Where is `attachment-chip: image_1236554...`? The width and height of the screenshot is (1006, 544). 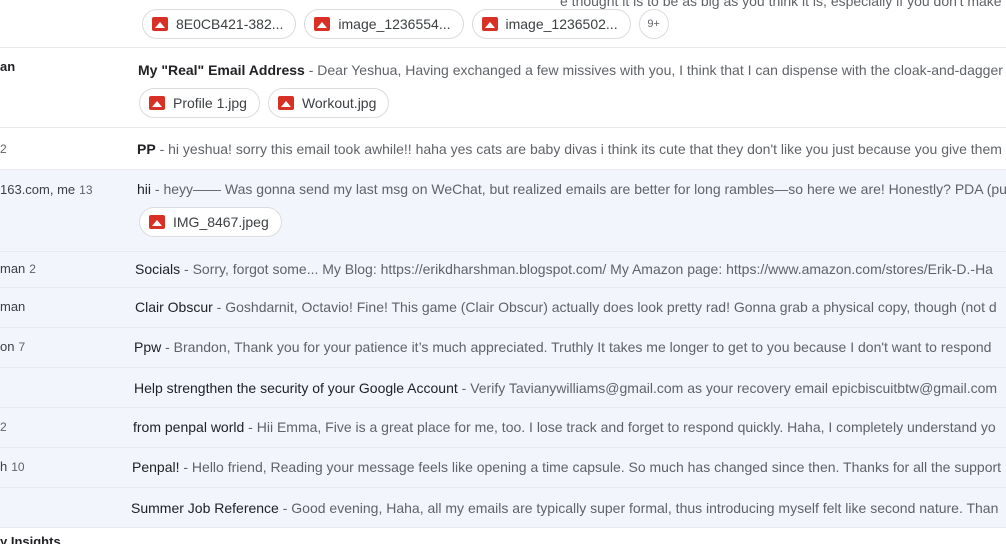
attachment-chip: image_1236554... is located at coordinates (384, 24).